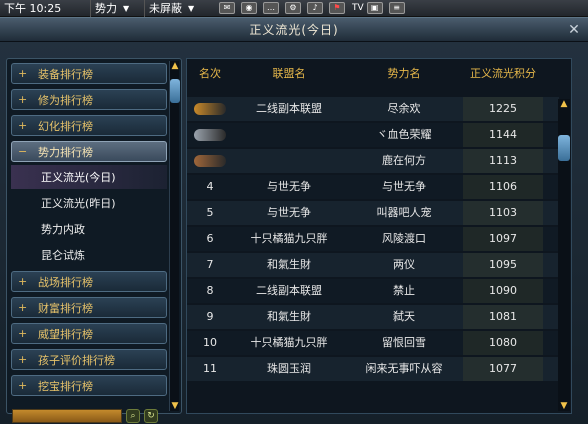 The height and width of the screenshot is (424, 588). Describe the element at coordinates (289, 161) in the screenshot. I see `alliance-name` at that location.